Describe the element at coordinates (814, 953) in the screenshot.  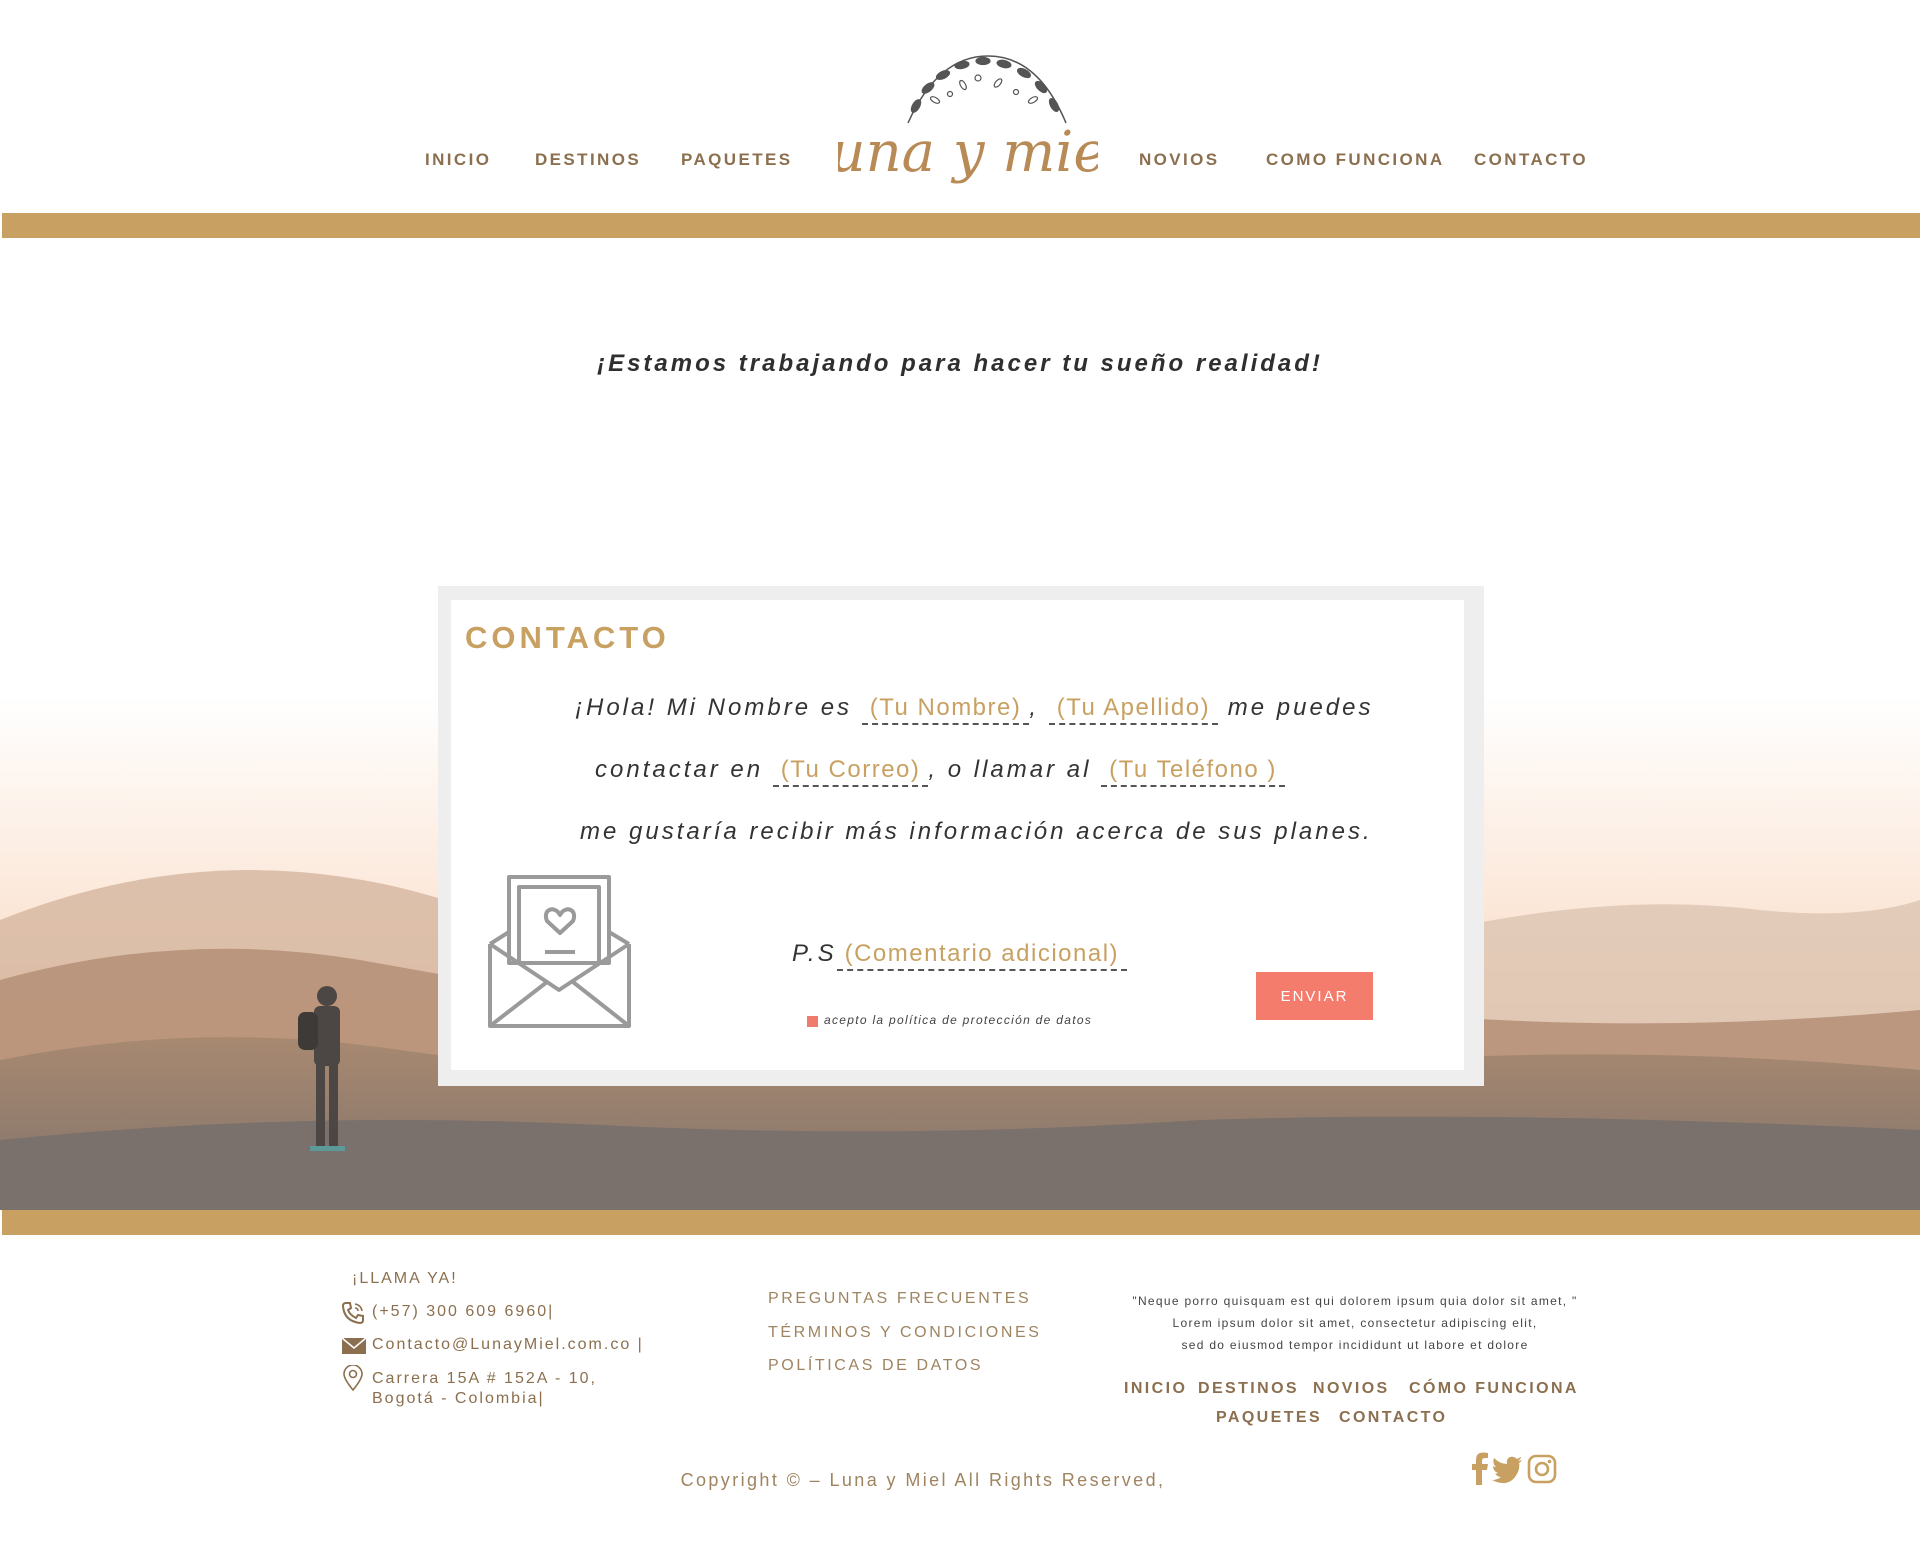
I see `ps-label: P.S` at that location.